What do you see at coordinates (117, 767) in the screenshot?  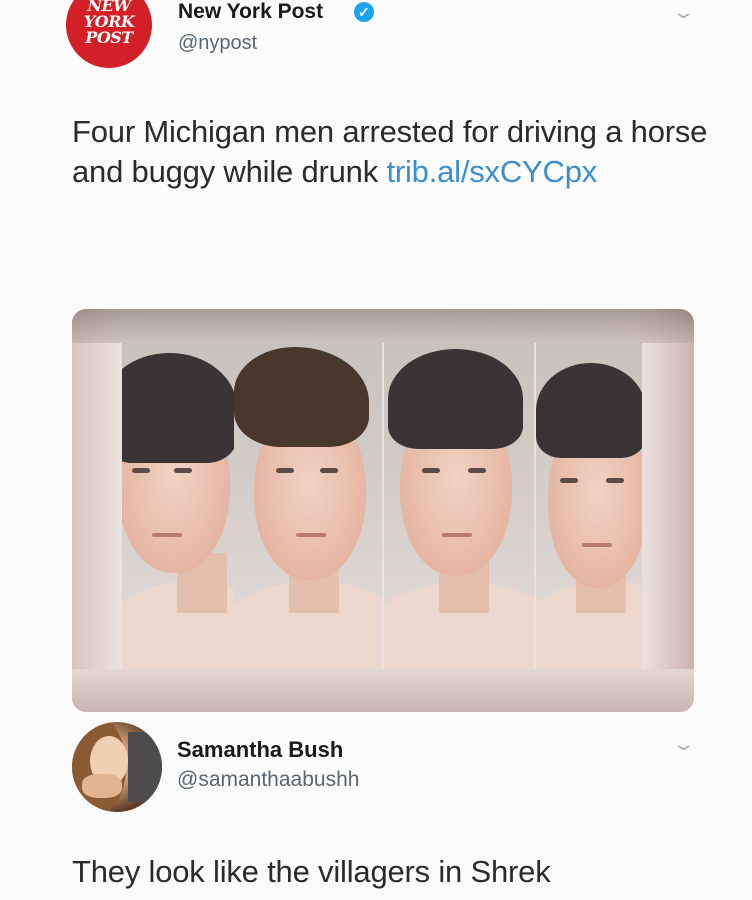 I see `reply-avatar` at bounding box center [117, 767].